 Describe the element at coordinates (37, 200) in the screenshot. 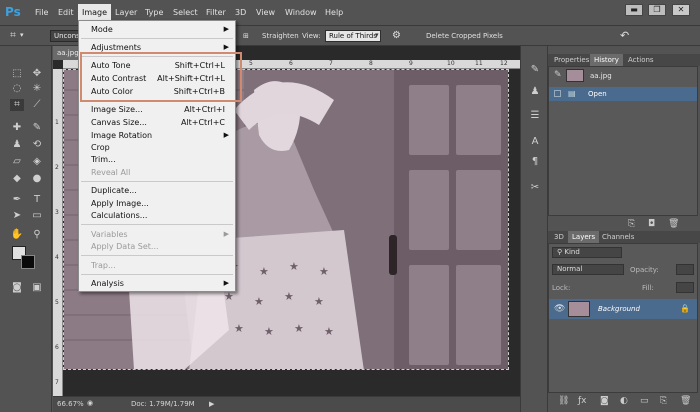

I see `type-tool-icon: T` at that location.